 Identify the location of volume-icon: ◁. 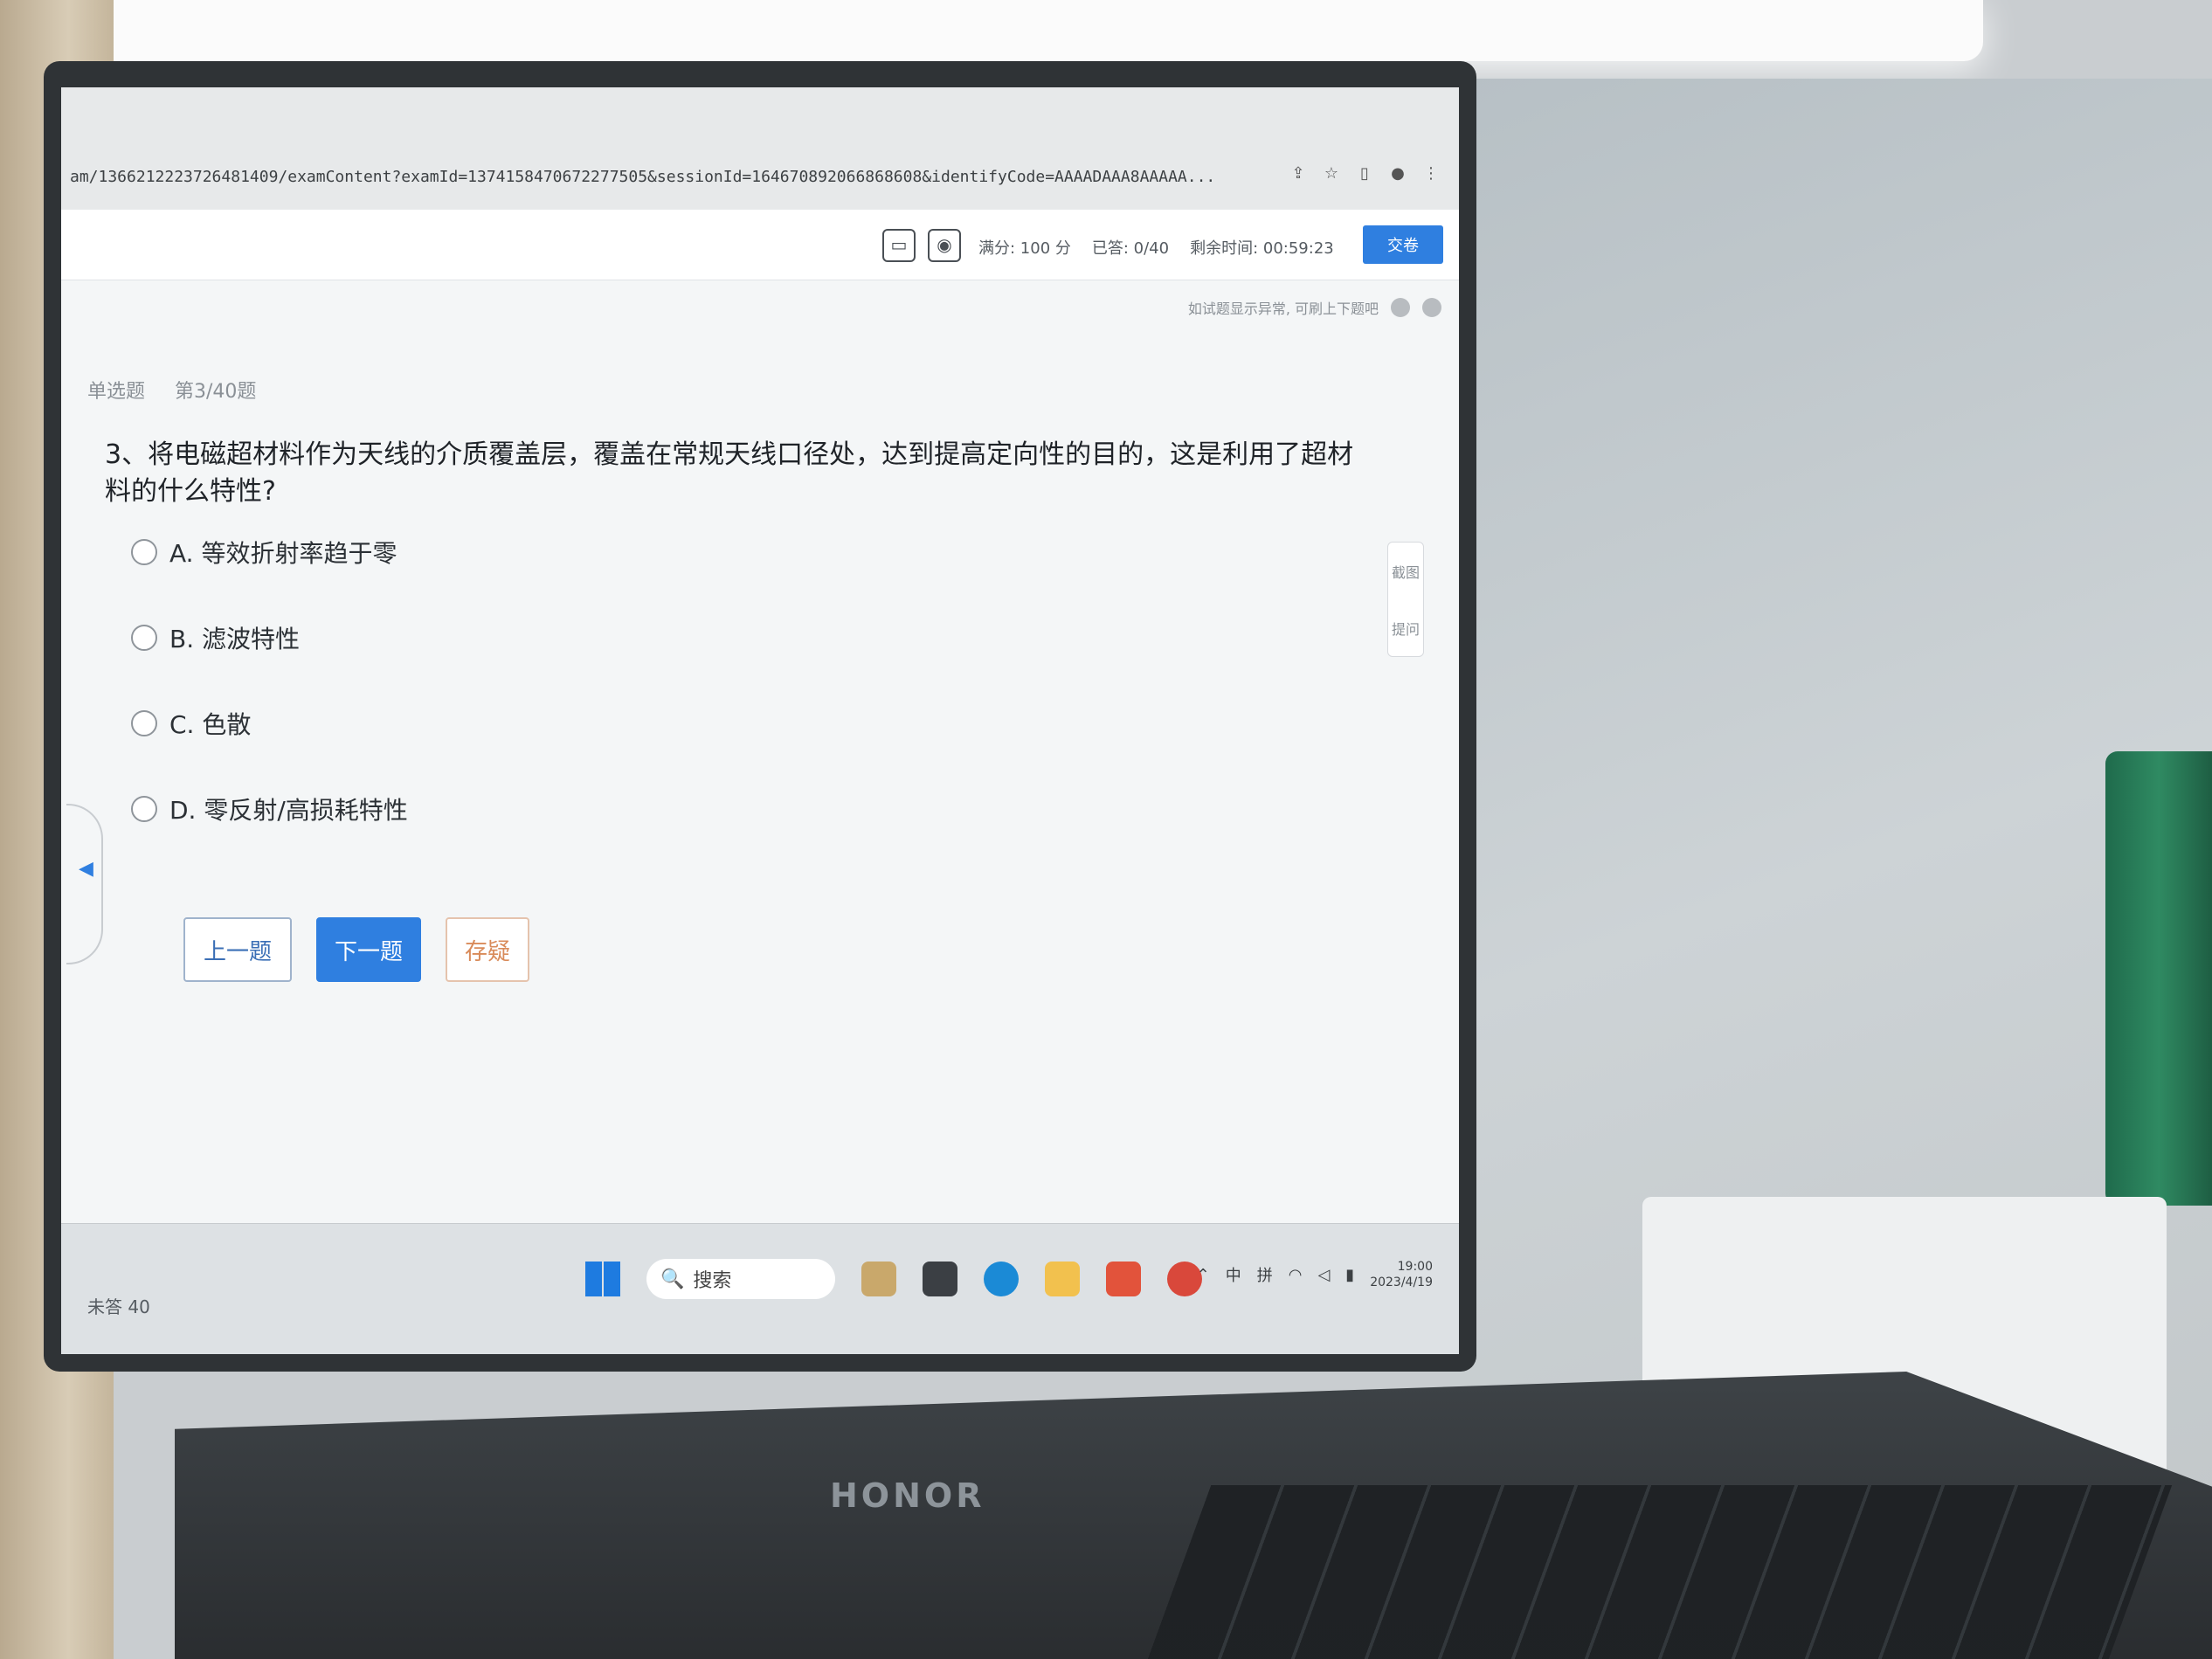
(1323, 1275).